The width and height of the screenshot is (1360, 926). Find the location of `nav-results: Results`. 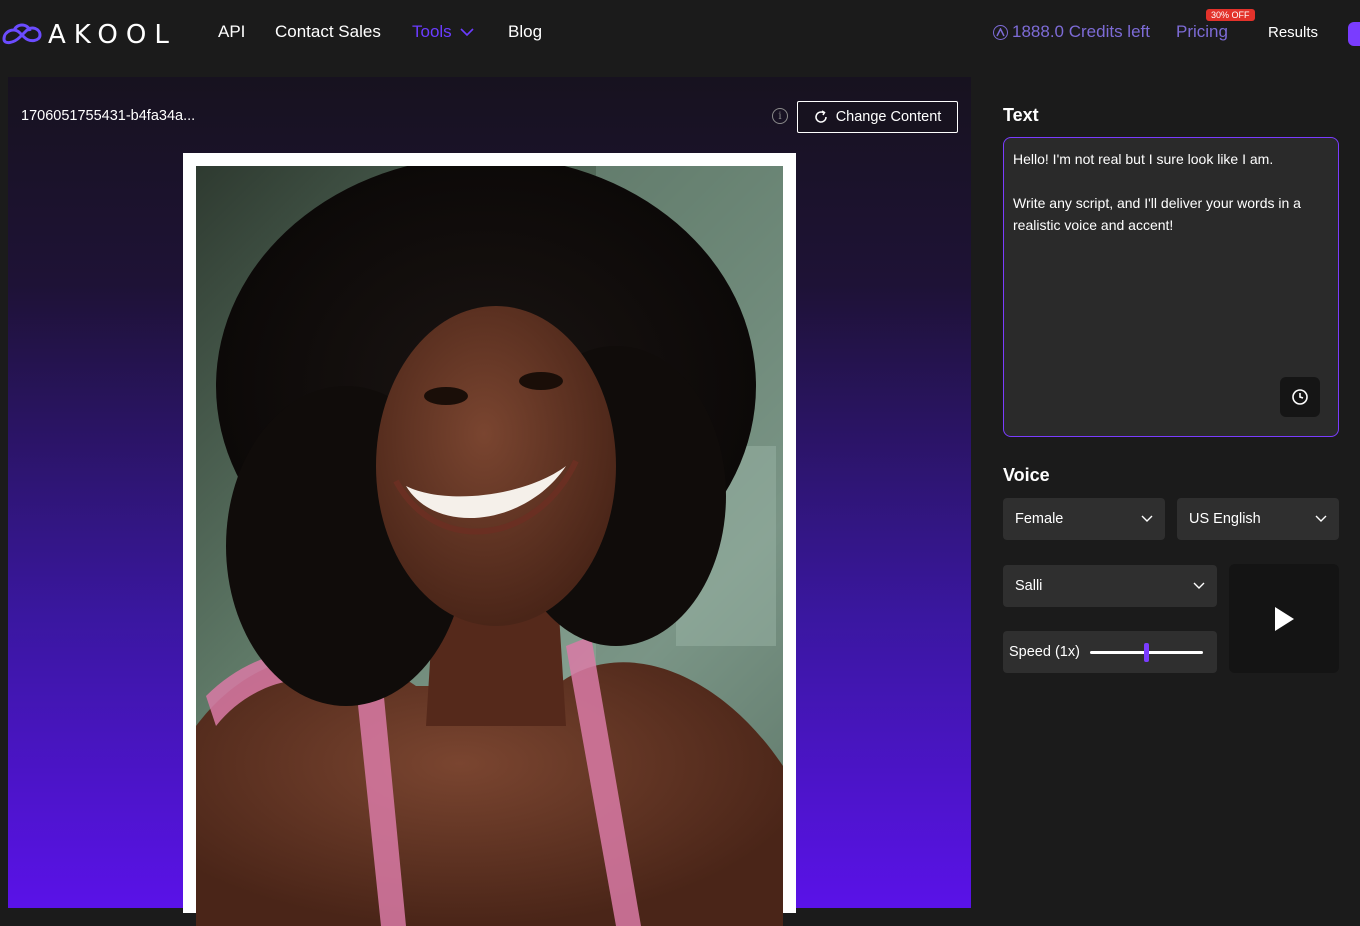

nav-results: Results is located at coordinates (1293, 32).